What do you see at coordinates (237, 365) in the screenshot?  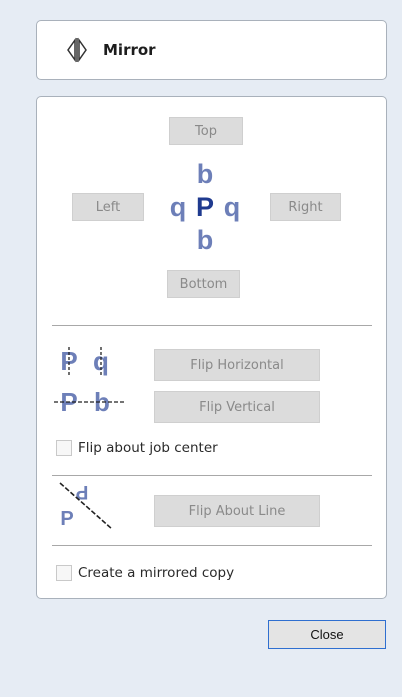 I see `flip-horizontal-button: Flip Horizontal` at bounding box center [237, 365].